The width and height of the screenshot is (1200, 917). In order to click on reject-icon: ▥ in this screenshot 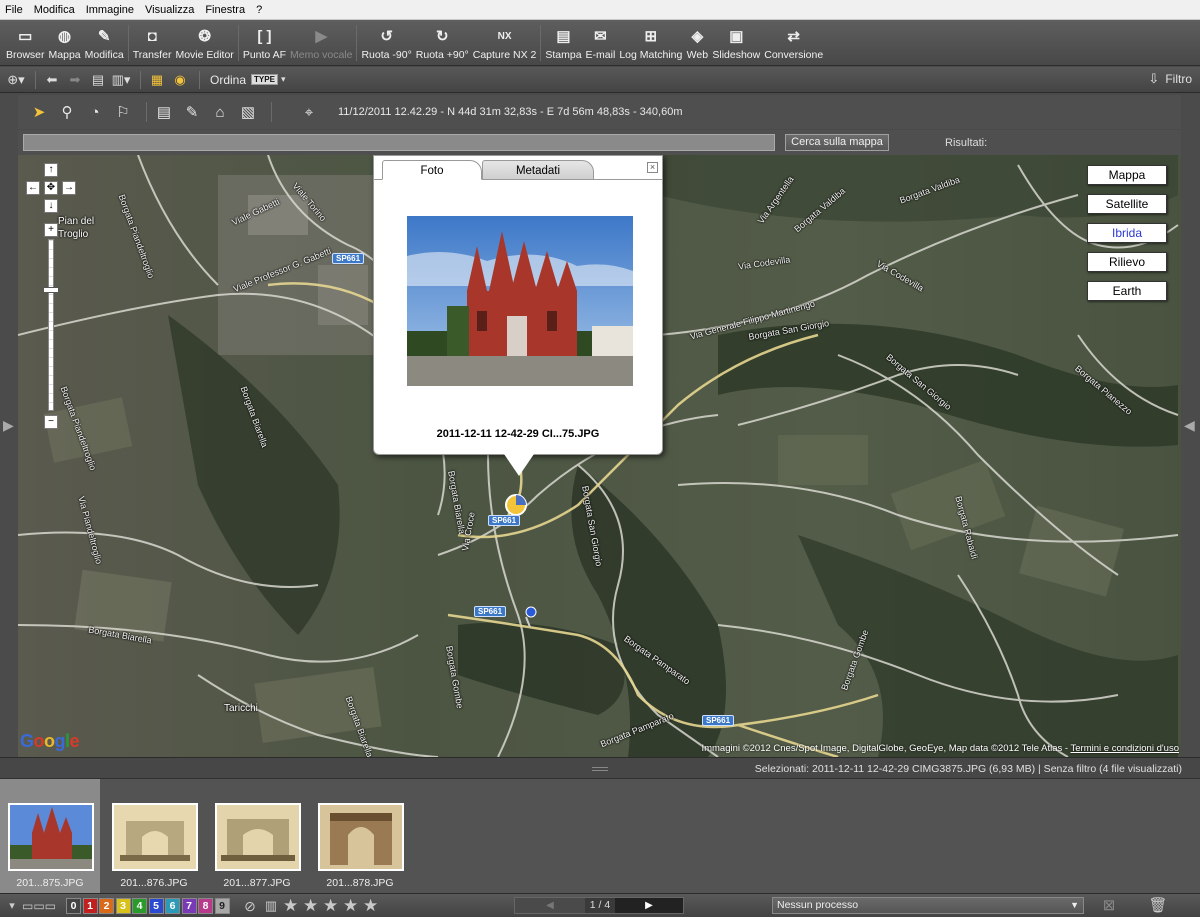, I will do `click(271, 906)`.